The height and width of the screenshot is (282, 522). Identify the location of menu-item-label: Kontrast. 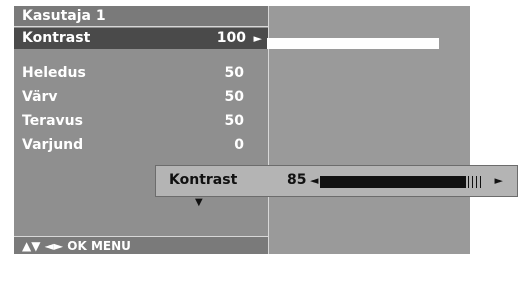
(56, 38).